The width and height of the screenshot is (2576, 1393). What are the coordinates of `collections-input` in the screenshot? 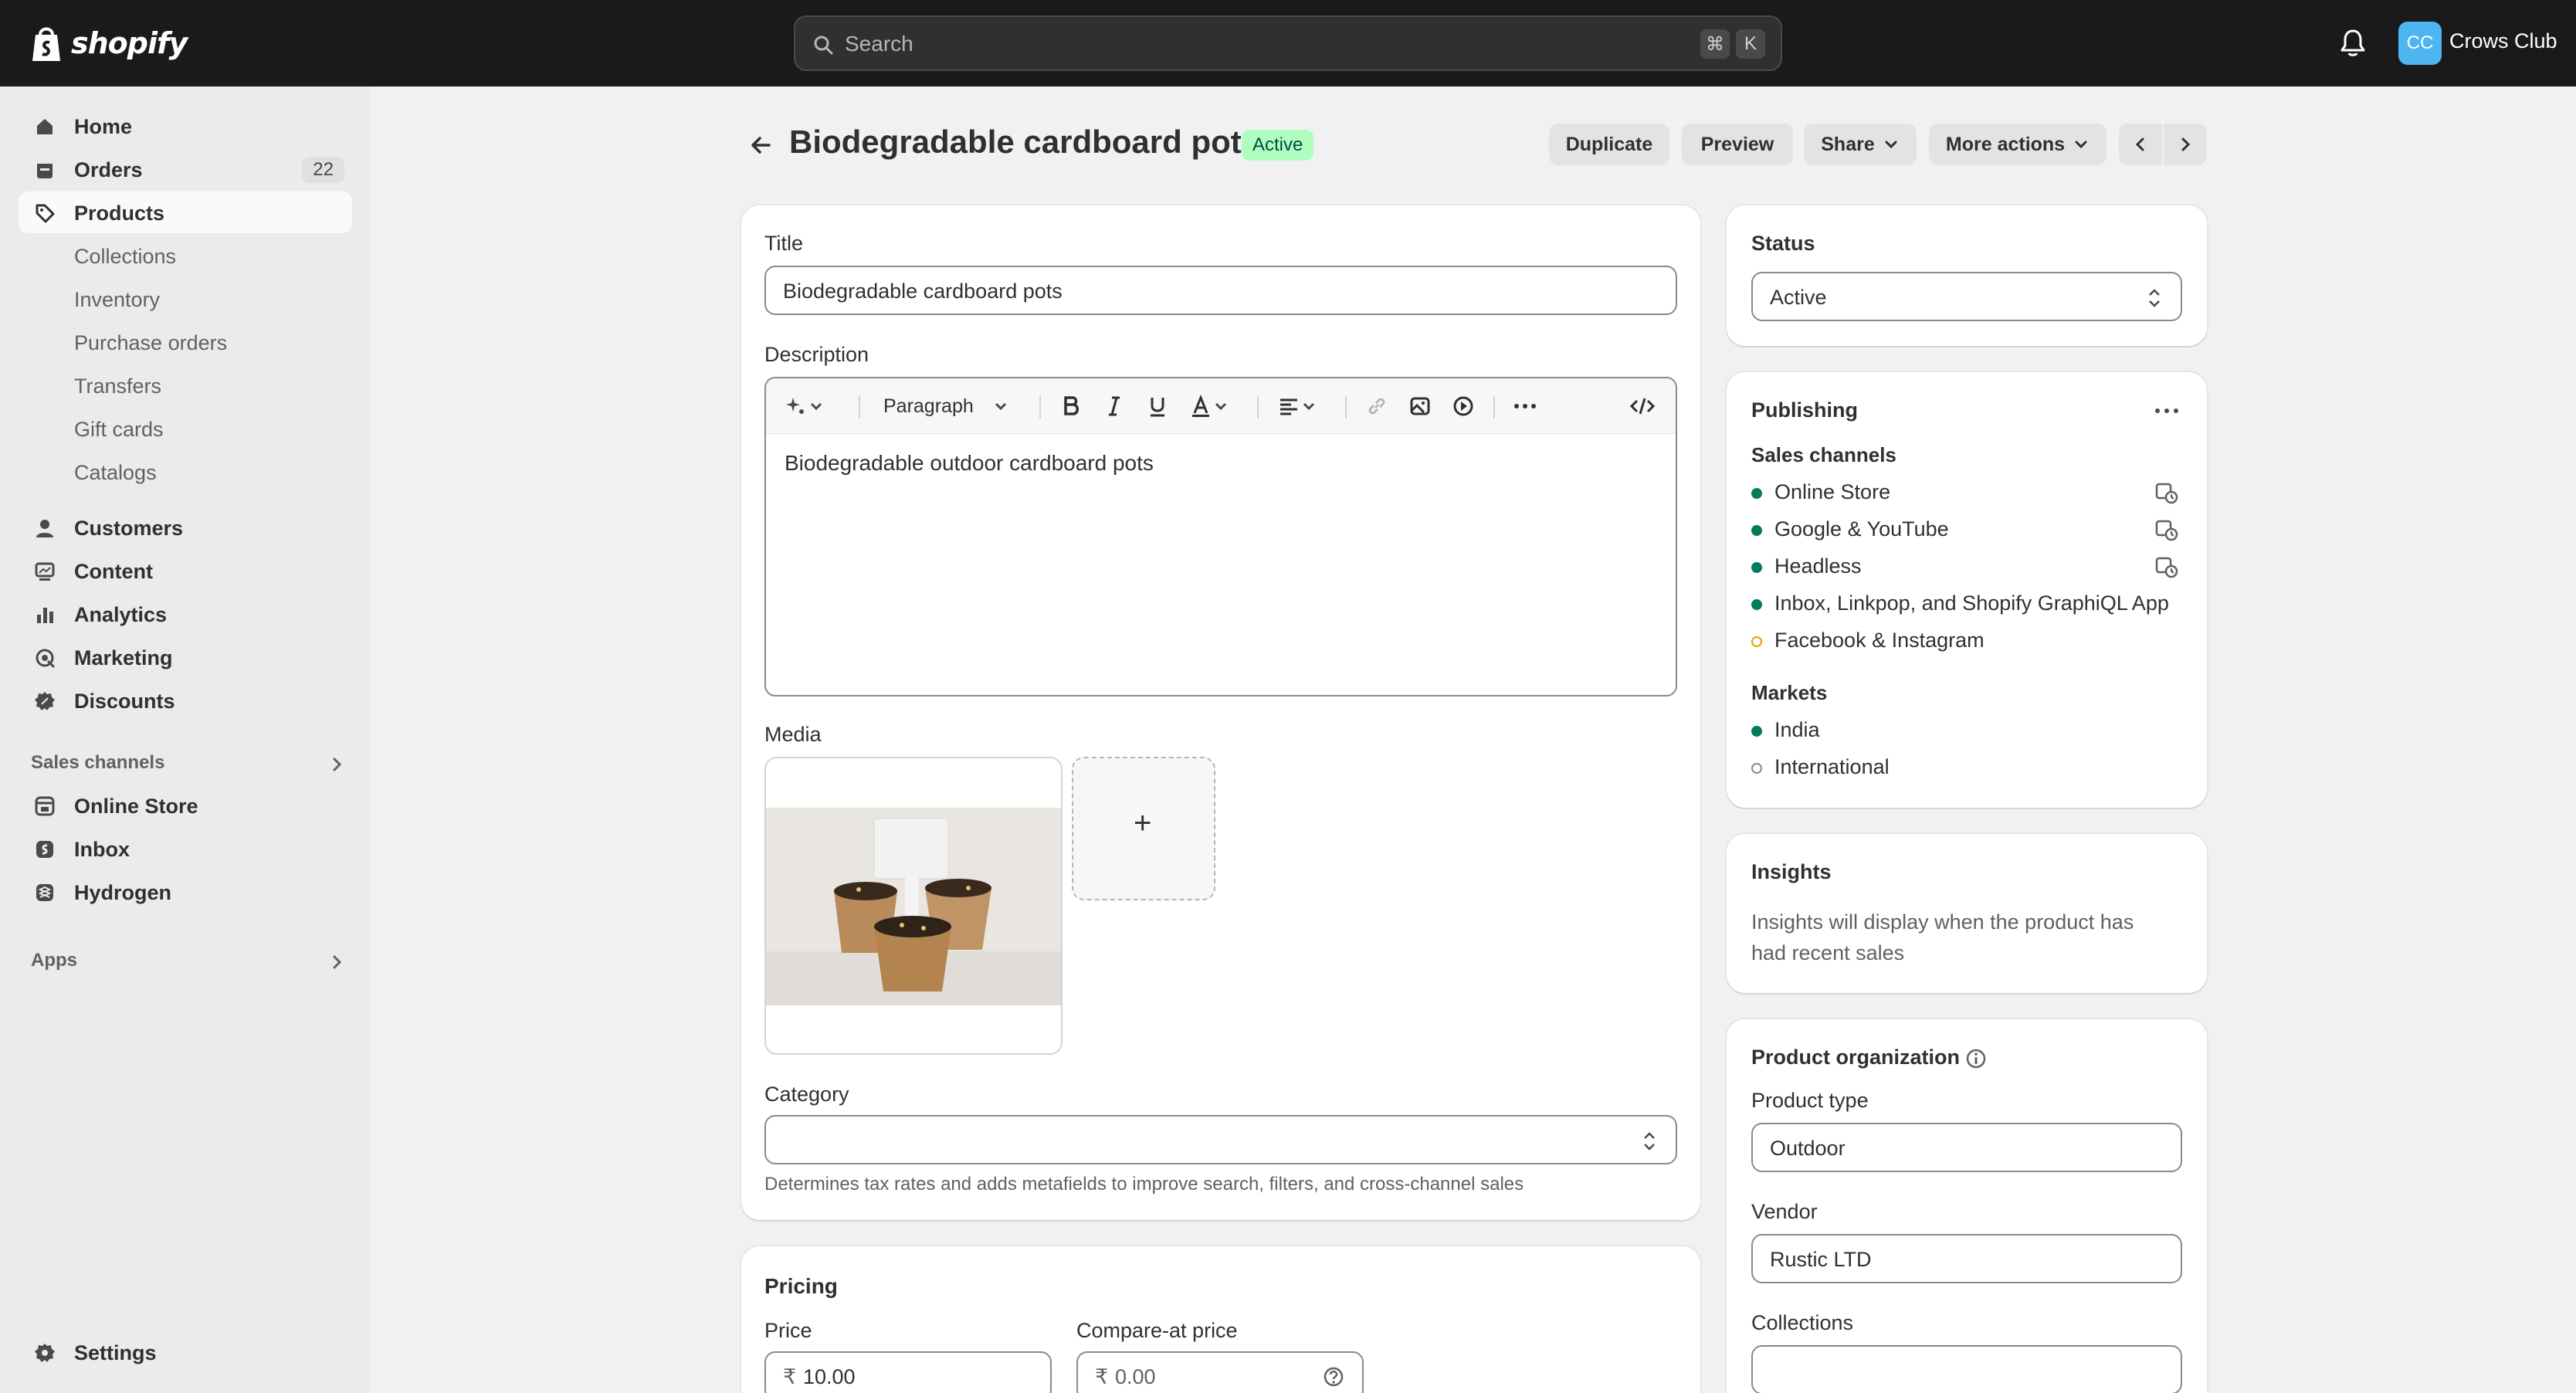 It's located at (1966, 1369).